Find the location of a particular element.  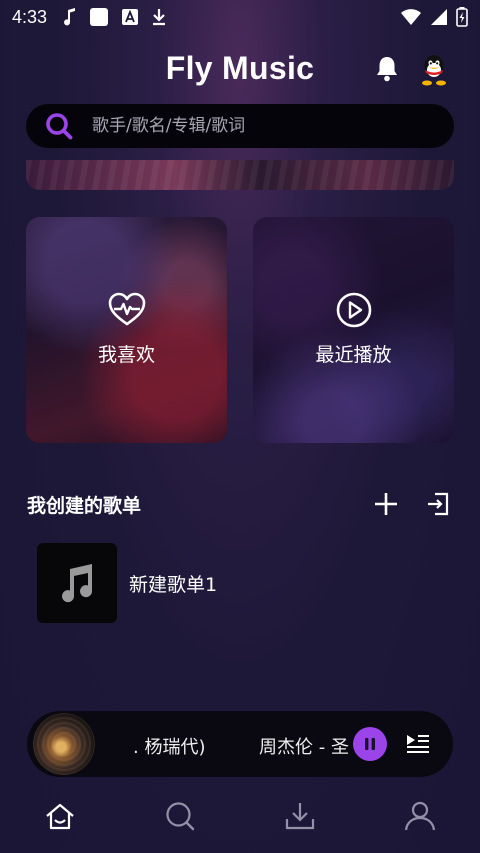

plus-icon is located at coordinates (386, 504).